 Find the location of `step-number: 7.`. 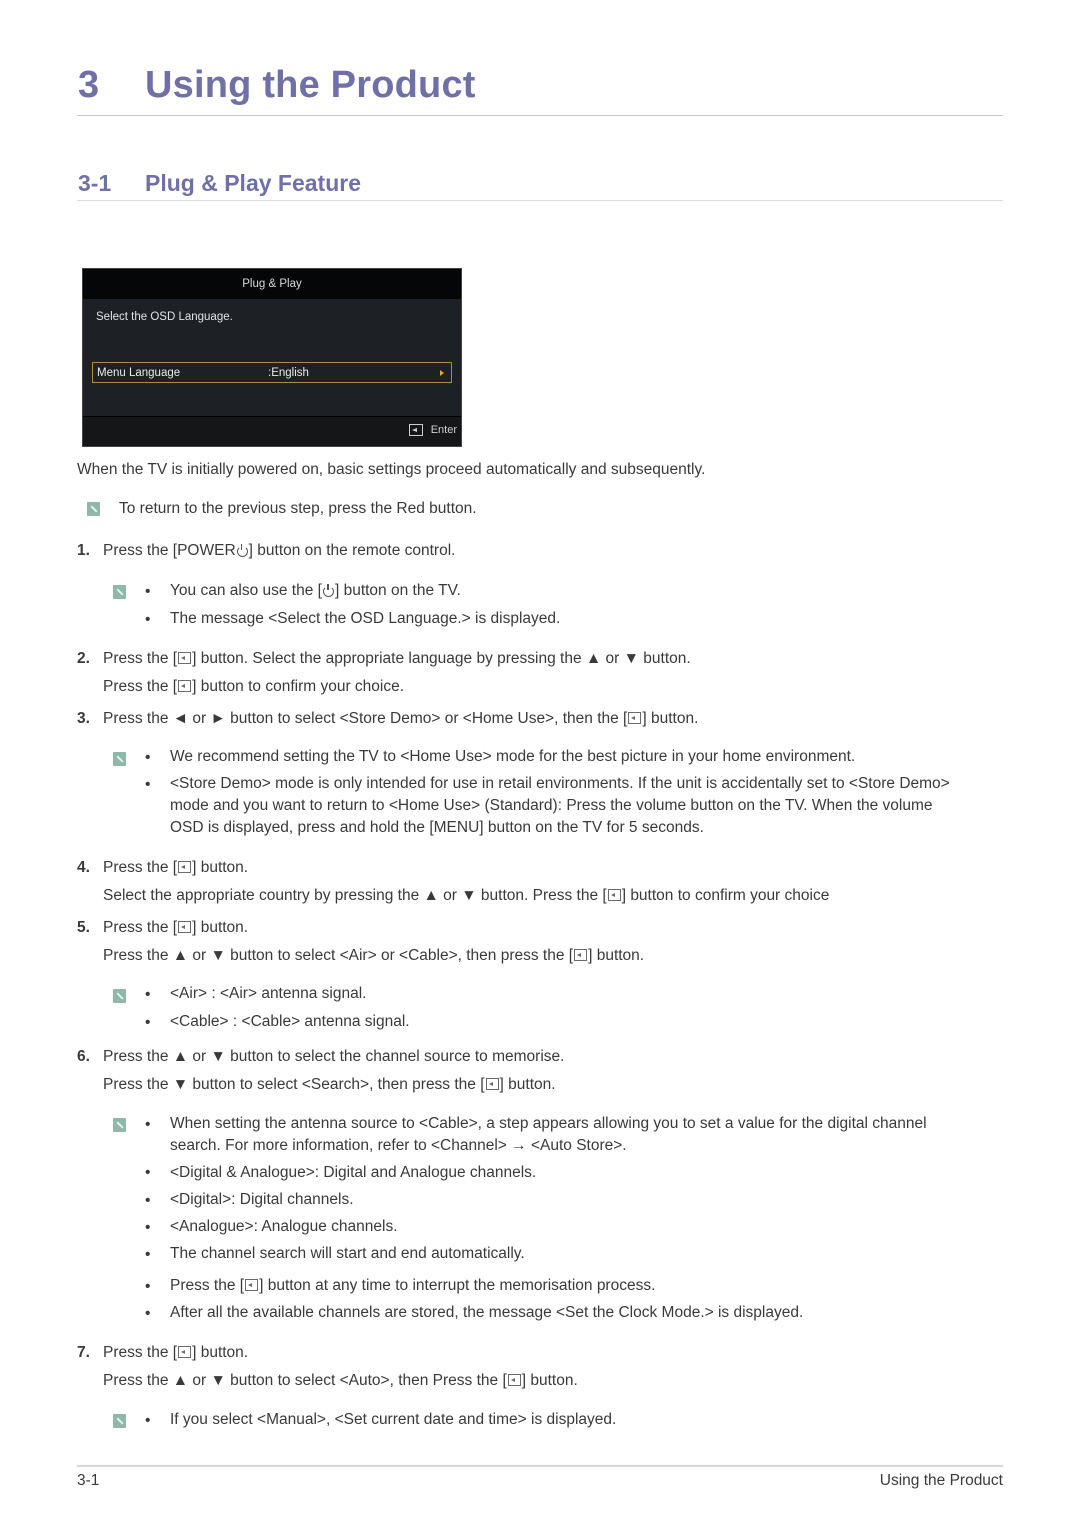

step-number: 7. is located at coordinates (83, 1352).